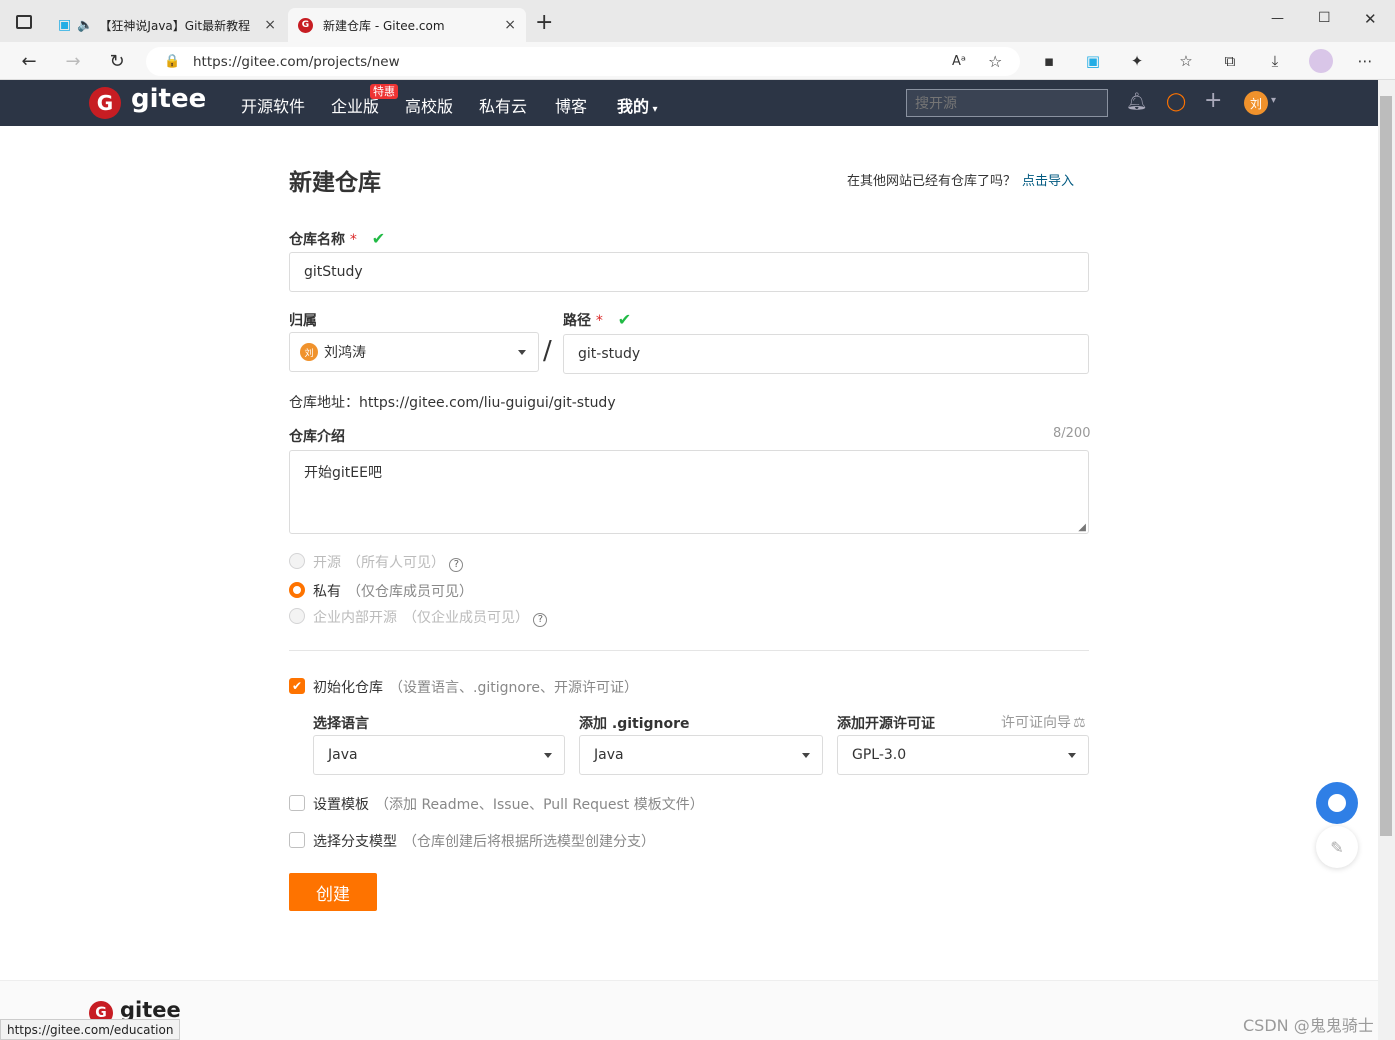  Describe the element at coordinates (689, 492) in the screenshot. I see `intro-textarea: 开始gitEE吧 ◢` at that location.